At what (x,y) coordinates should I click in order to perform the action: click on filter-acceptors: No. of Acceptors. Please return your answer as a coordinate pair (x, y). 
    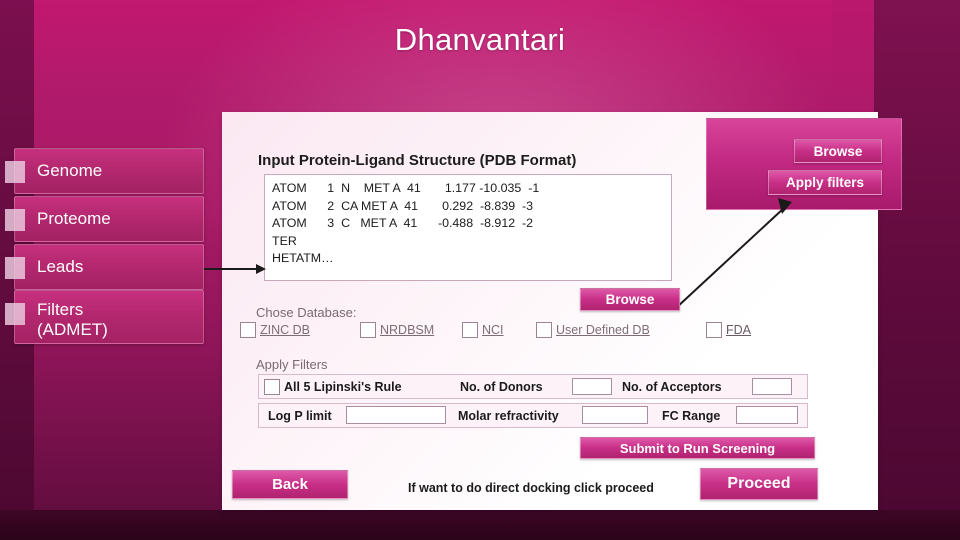
    Looking at the image, I should click on (672, 386).